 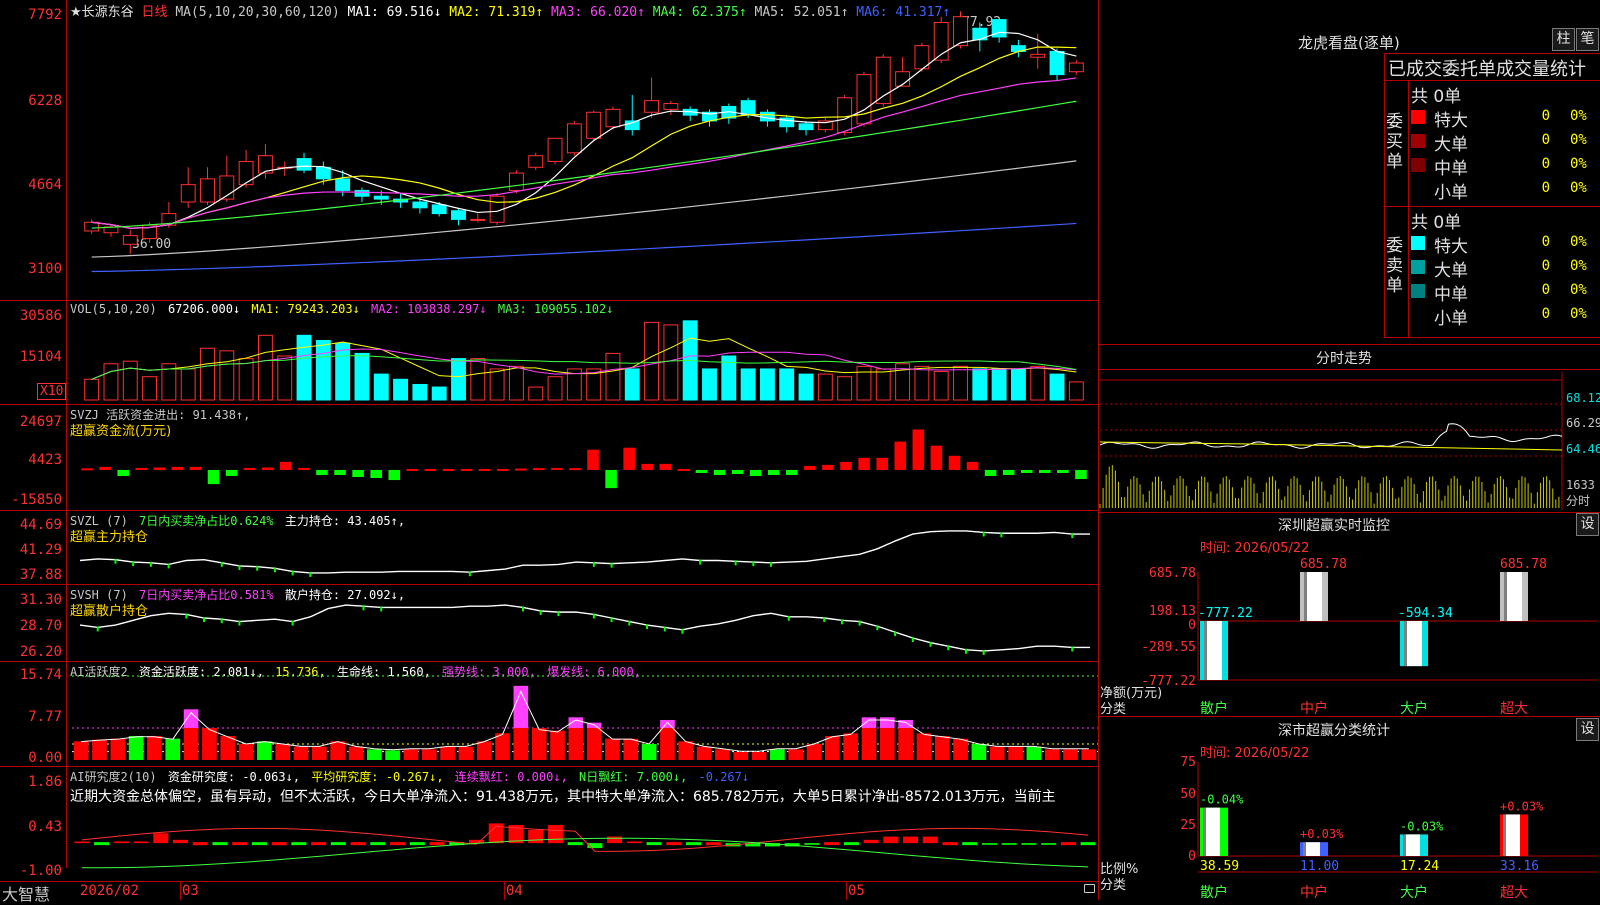 I want to click on buy-row-4-name: 小单, so click(x=1451, y=193).